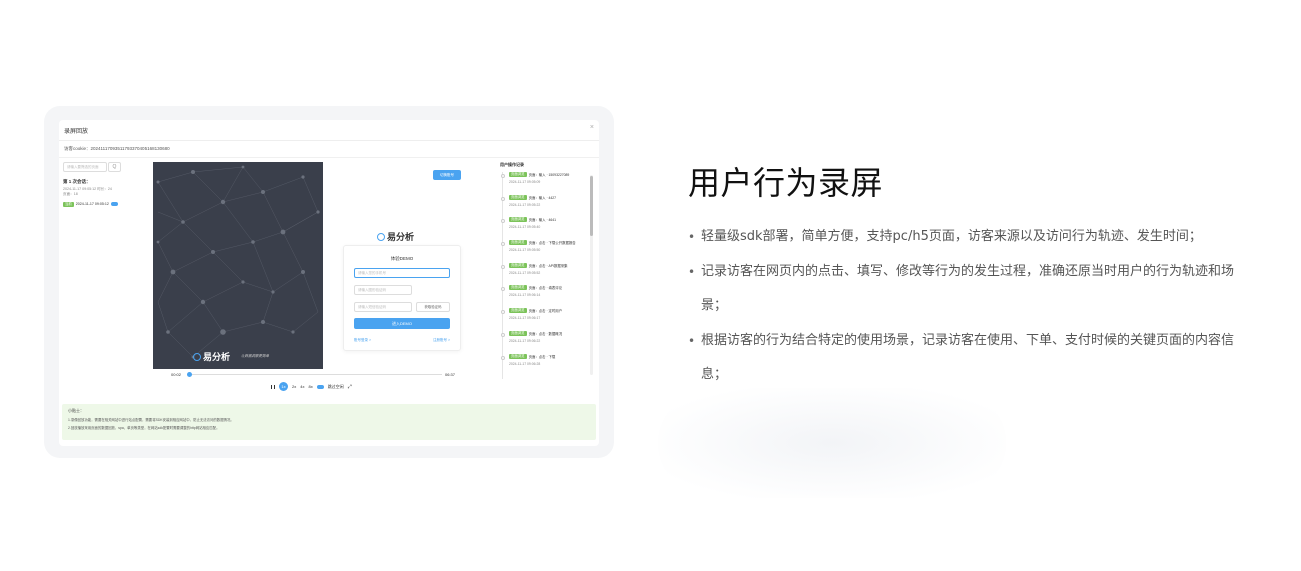 The width and height of the screenshot is (1301, 571). I want to click on brand-slogan: 让数据洞察更简单, so click(255, 356).